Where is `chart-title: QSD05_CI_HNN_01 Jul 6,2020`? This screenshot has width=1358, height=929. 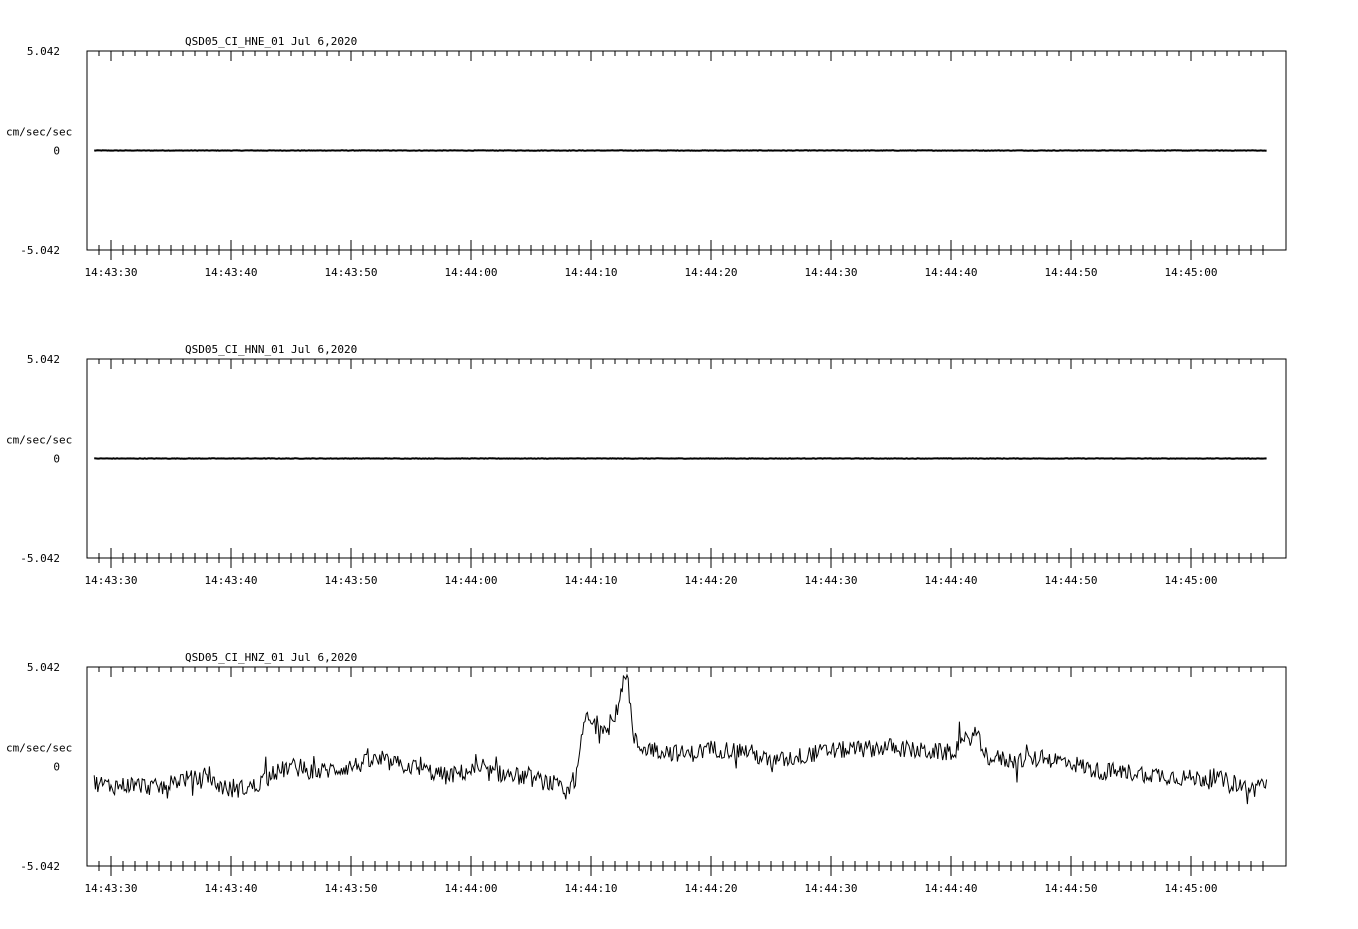 chart-title: QSD05_CI_HNN_01 Jul 6,2020 is located at coordinates (271, 349).